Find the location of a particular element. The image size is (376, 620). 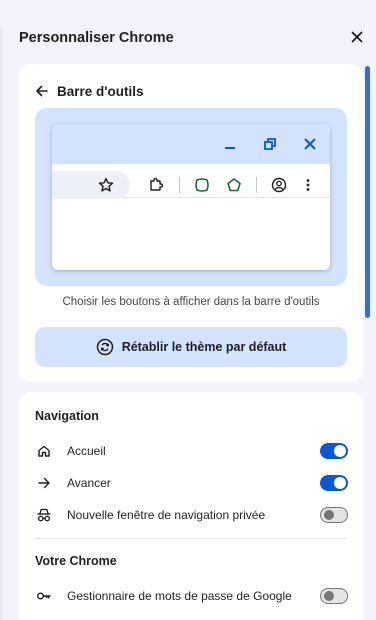

your-chrome-section-title: Votre Chrome is located at coordinates (76, 561).